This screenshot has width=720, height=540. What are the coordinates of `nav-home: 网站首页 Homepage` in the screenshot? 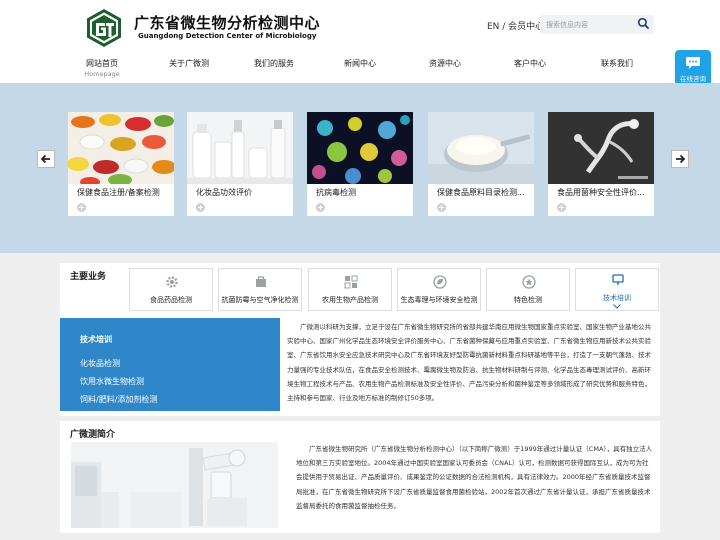 It's located at (101, 68).